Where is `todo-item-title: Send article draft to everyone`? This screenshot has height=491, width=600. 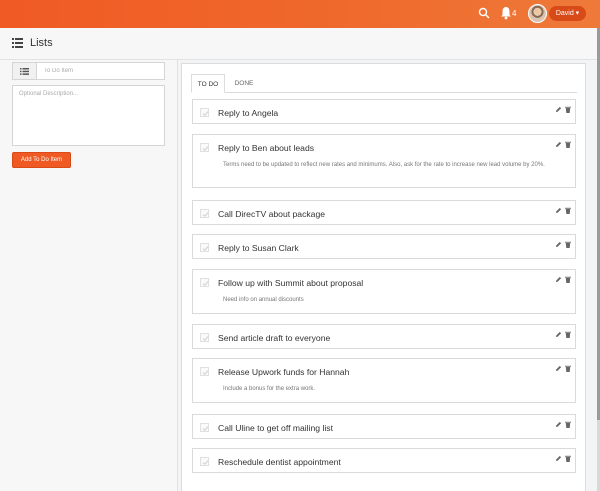
todo-item-title: Send article draft to everyone is located at coordinates (274, 338).